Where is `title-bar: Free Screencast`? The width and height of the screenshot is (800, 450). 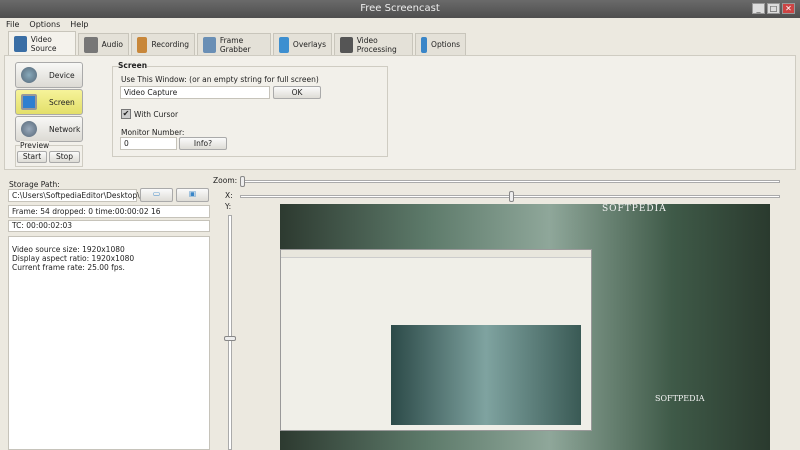 title-bar: Free Screencast is located at coordinates (400, 9).